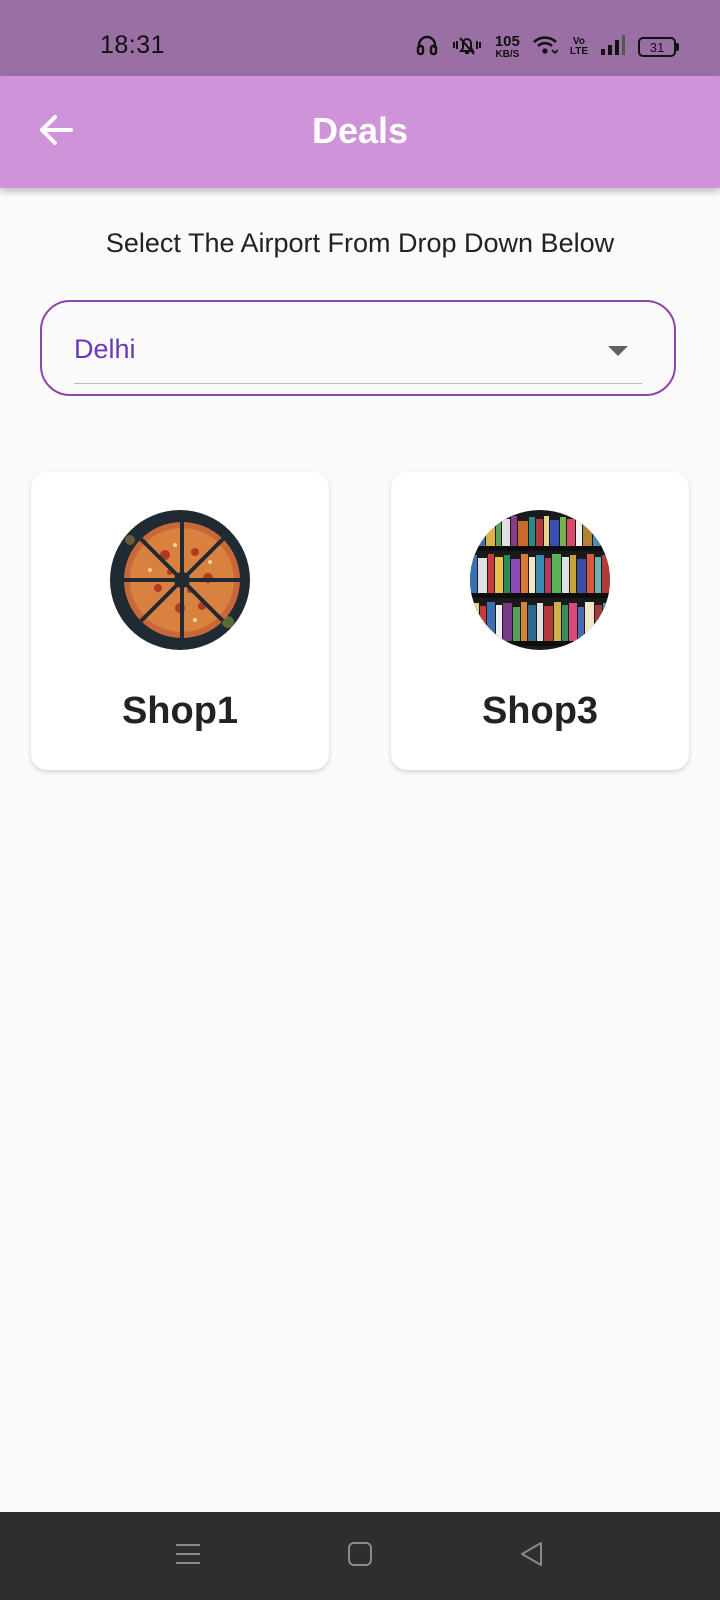  I want to click on vibrate-mute-icon, so click(467, 47).